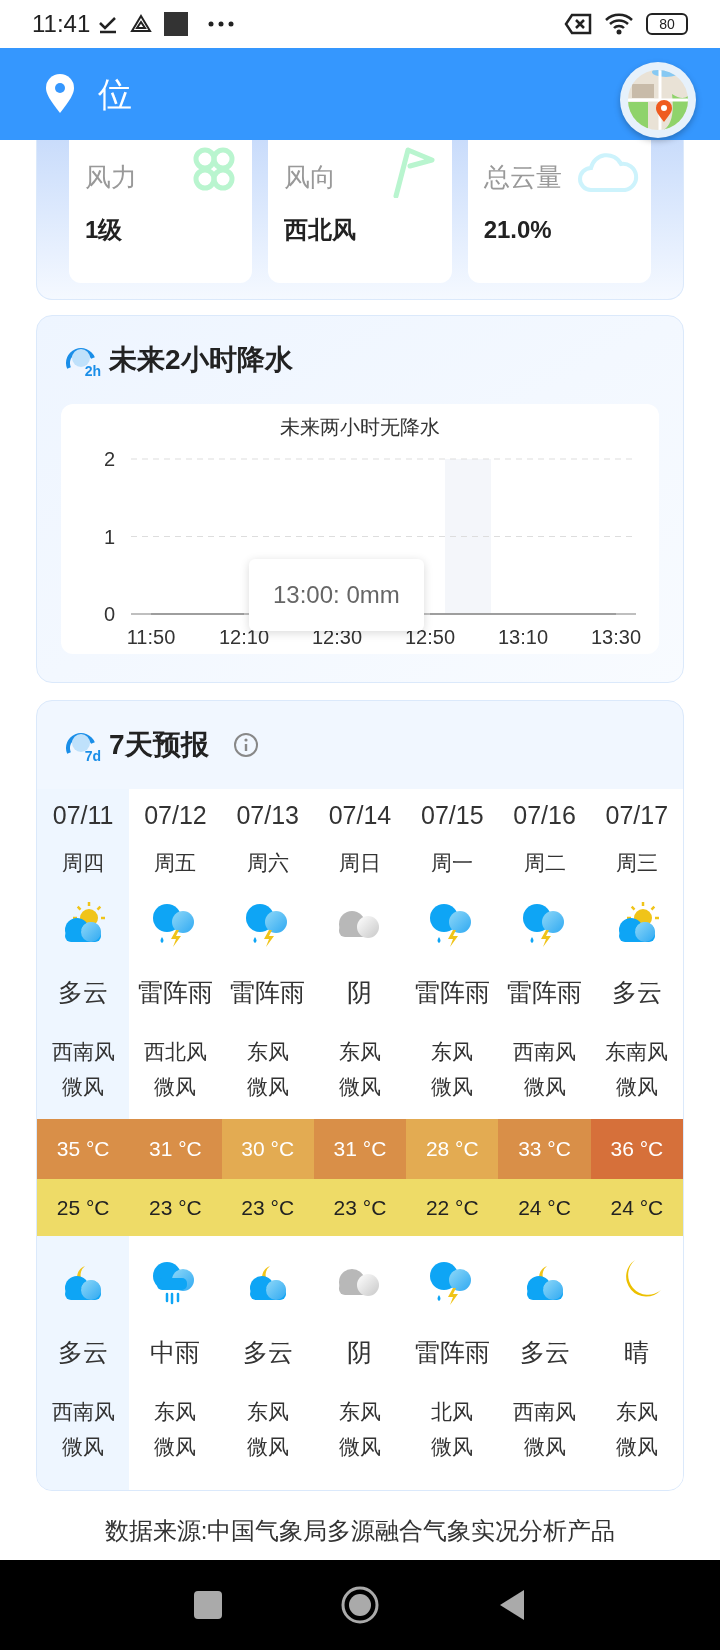  What do you see at coordinates (109, 459) in the screenshot?
I see `y-tick: 2` at bounding box center [109, 459].